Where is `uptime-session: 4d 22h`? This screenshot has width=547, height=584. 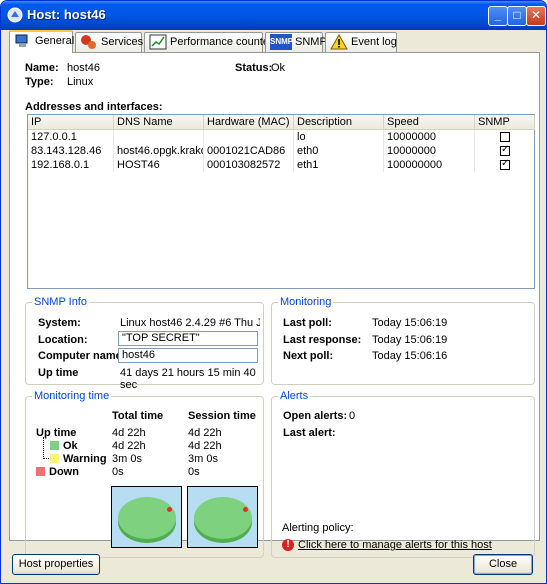
uptime-session: 4d 22h is located at coordinates (205, 433).